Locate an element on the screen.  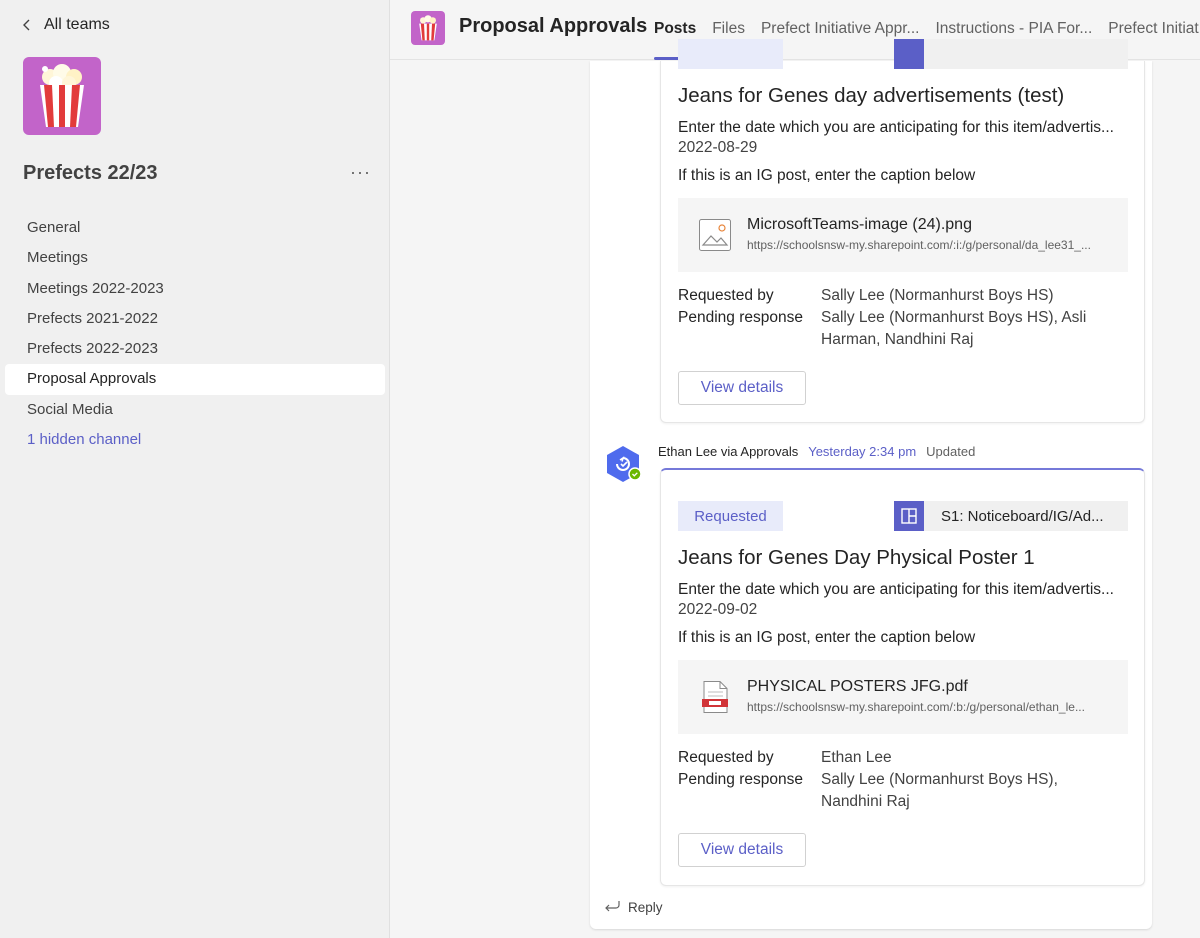
channel-general: General is located at coordinates (195, 228).